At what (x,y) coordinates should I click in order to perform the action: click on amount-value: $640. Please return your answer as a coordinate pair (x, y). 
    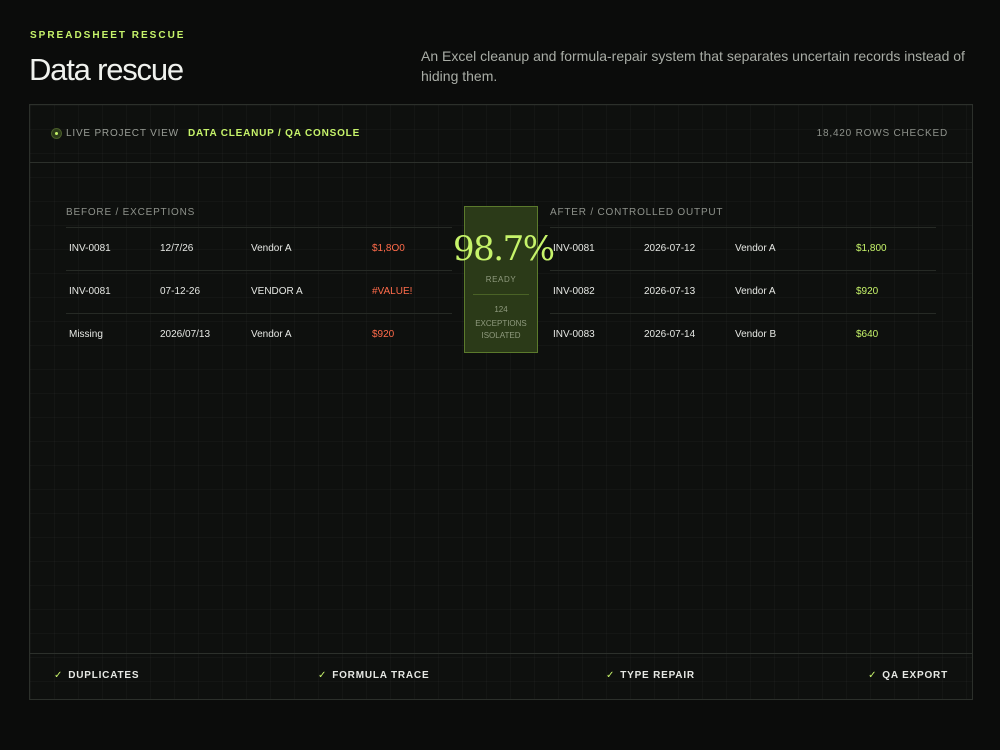
    Looking at the image, I should click on (867, 334).